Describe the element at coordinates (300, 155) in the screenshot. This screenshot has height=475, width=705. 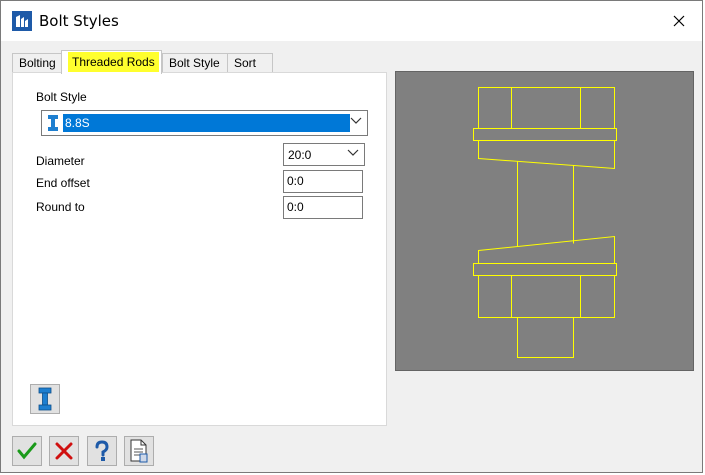
I see `diameter-value: 20:0` at that location.